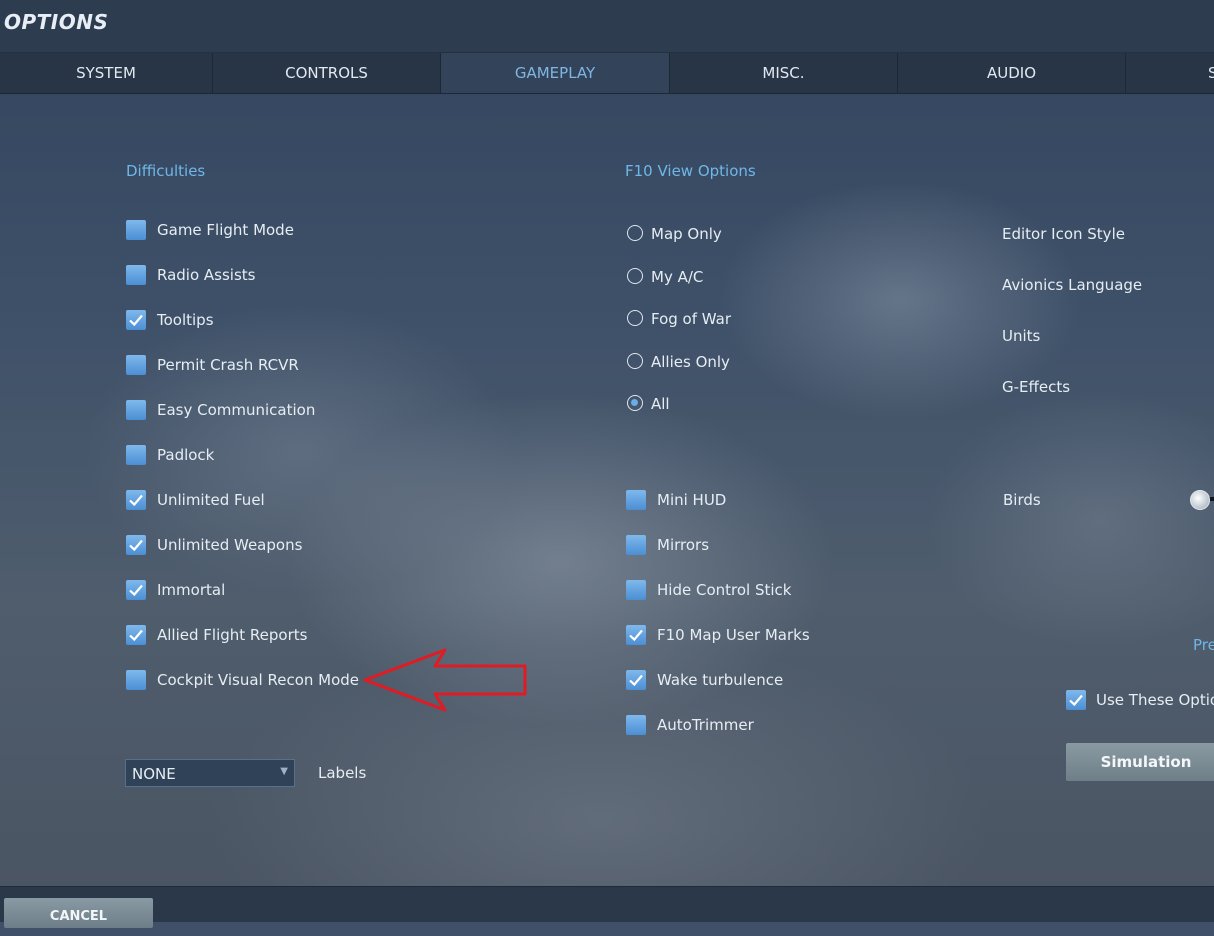 This screenshot has width=1214, height=936. I want to click on radio-dot, so click(634, 402).